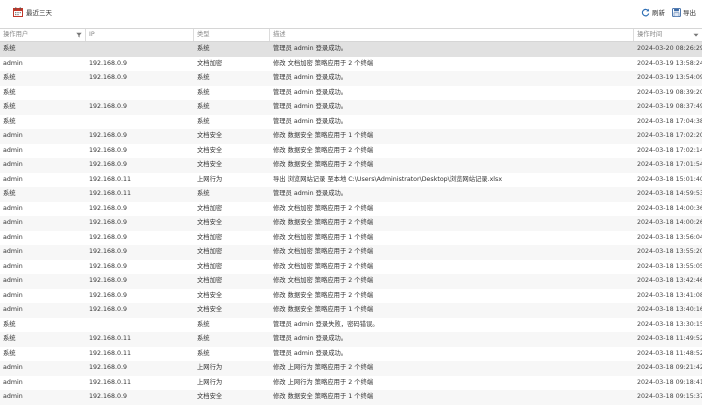  I want to click on cell-type: 系统, so click(203, 338).